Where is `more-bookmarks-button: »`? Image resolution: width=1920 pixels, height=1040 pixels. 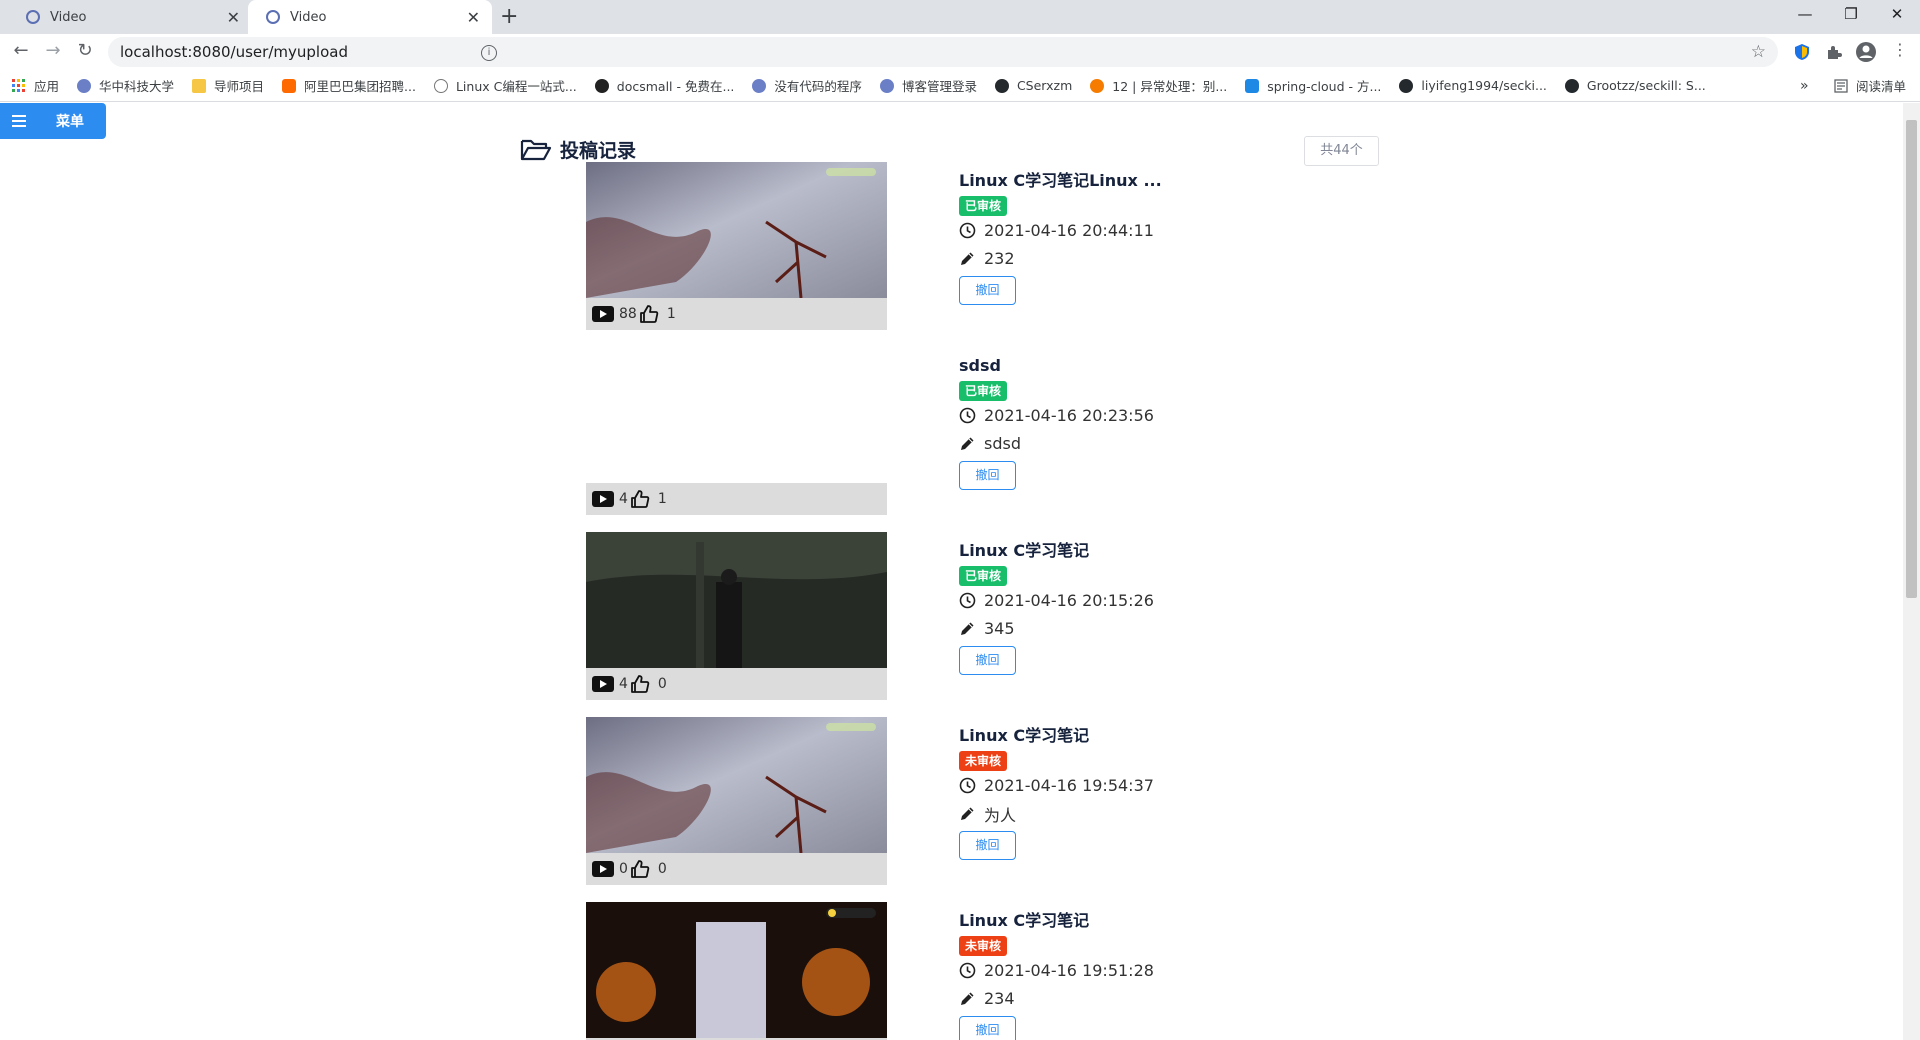 more-bookmarks-button: » is located at coordinates (1804, 86).